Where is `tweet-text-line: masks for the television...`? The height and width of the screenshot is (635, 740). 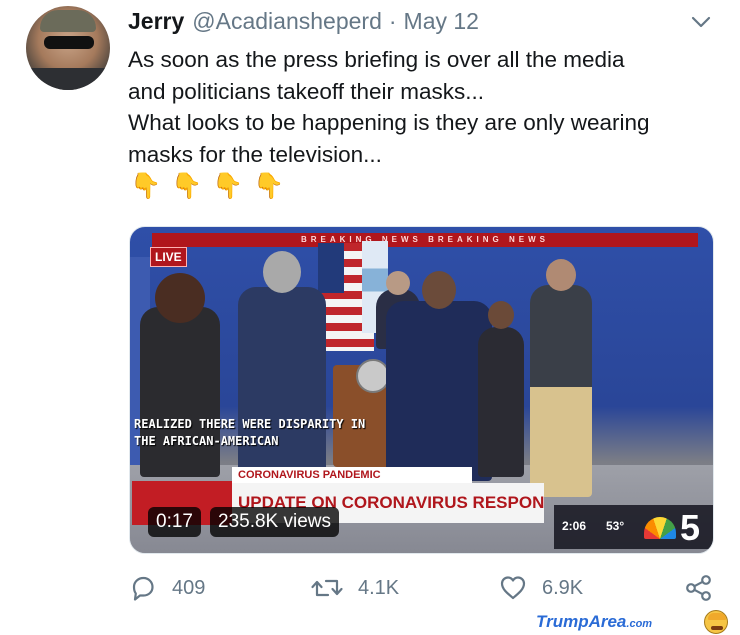
tweet-text-line: masks for the television... is located at coordinates (255, 154).